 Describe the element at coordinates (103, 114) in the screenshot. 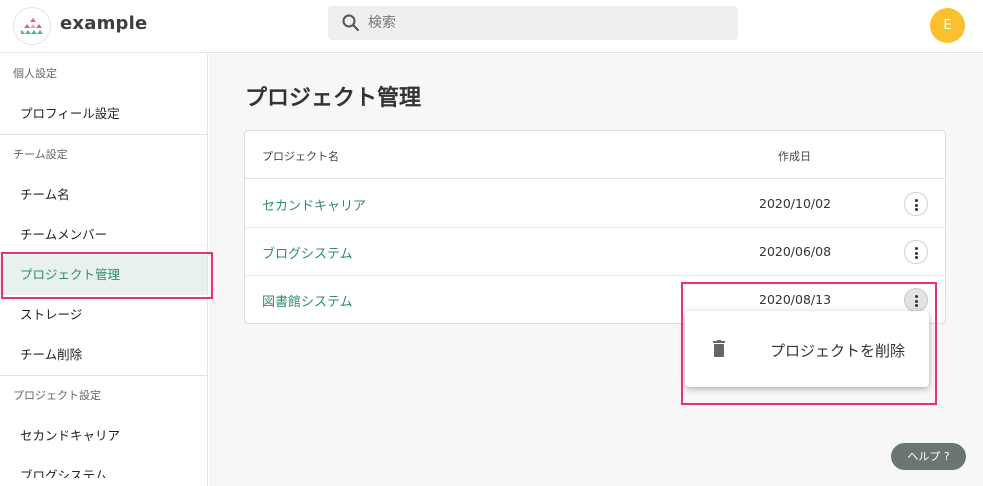

I see `sidebar-item-profile: プロフィール設定` at that location.